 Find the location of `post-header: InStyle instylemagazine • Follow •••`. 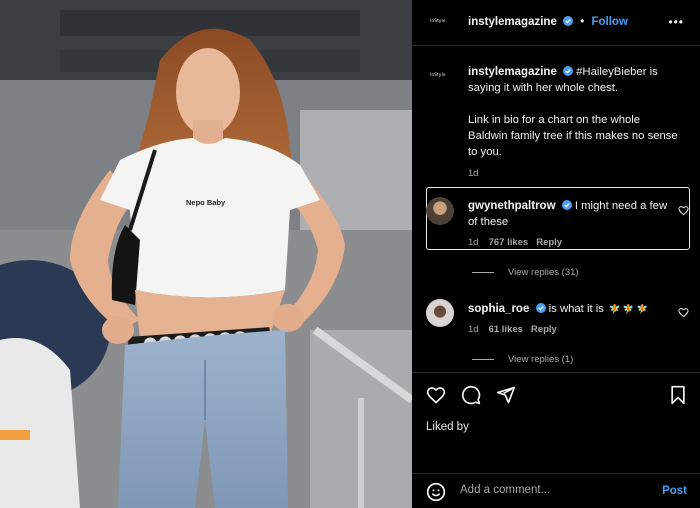

post-header: InStyle instylemagazine • Follow ••• is located at coordinates (556, 23).